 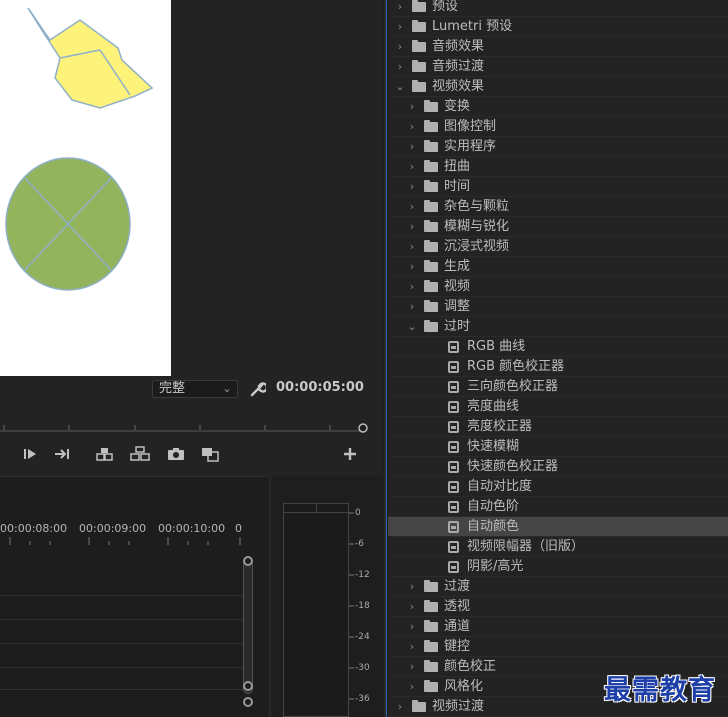 What do you see at coordinates (85, 188) in the screenshot?
I see `program-monitor-canvas` at bounding box center [85, 188].